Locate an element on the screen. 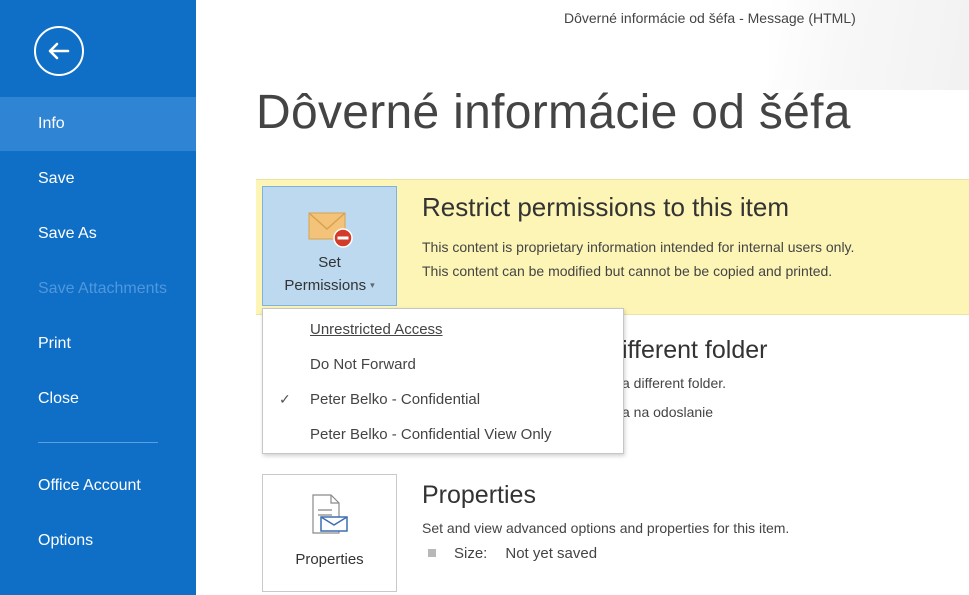  bullet-icon is located at coordinates (432, 553).